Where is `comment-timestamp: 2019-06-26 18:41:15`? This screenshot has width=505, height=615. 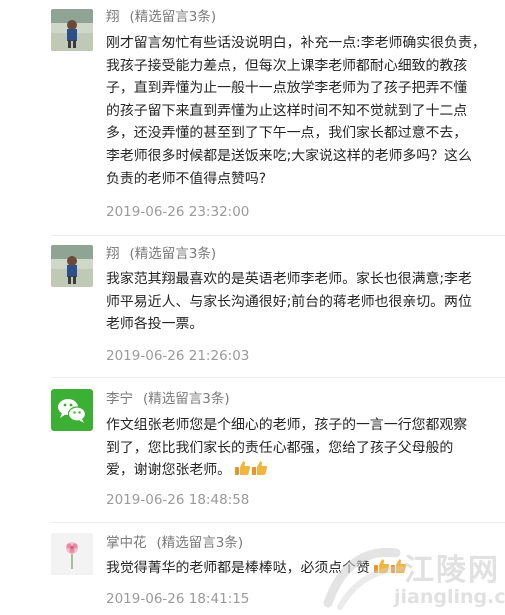
comment-timestamp: 2019-06-26 18:41:15 is located at coordinates (178, 599).